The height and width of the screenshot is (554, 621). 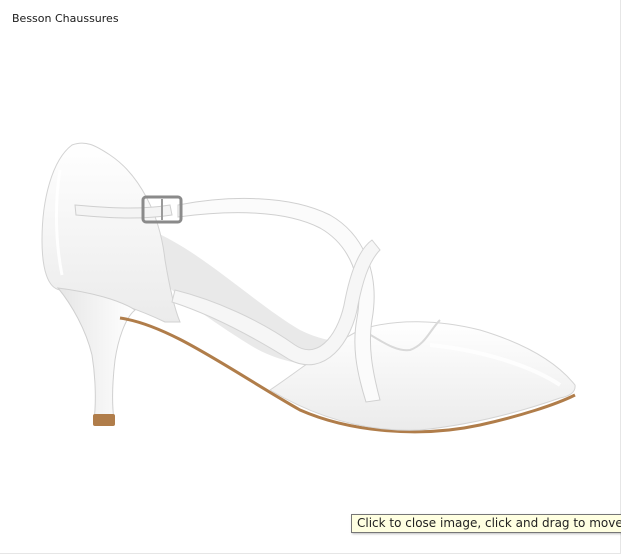 I want to click on shoe-heel, so click(x=96, y=354).